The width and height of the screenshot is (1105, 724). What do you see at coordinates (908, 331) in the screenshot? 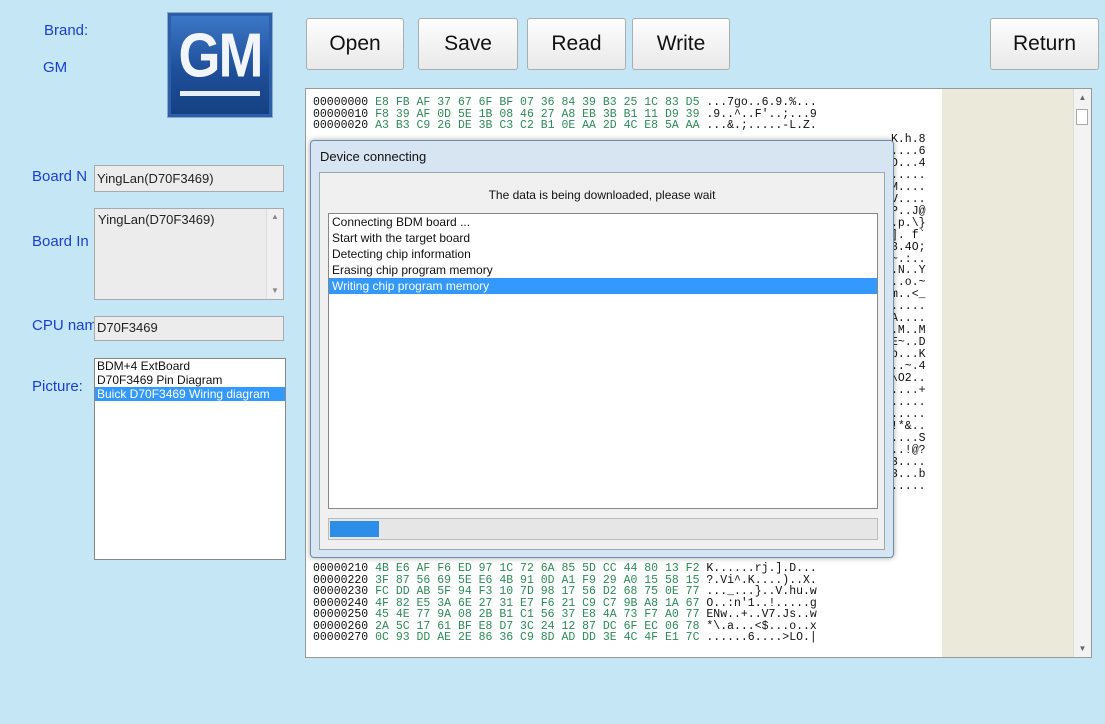
I see `hex-ascii-fragment: .M..M` at bounding box center [908, 331].